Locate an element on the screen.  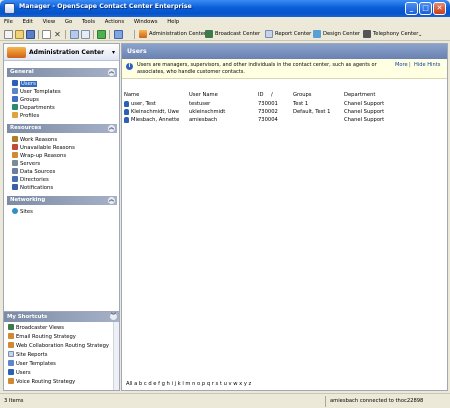
telephony-center-button: Telephony Center is located at coordinates (395, 34).